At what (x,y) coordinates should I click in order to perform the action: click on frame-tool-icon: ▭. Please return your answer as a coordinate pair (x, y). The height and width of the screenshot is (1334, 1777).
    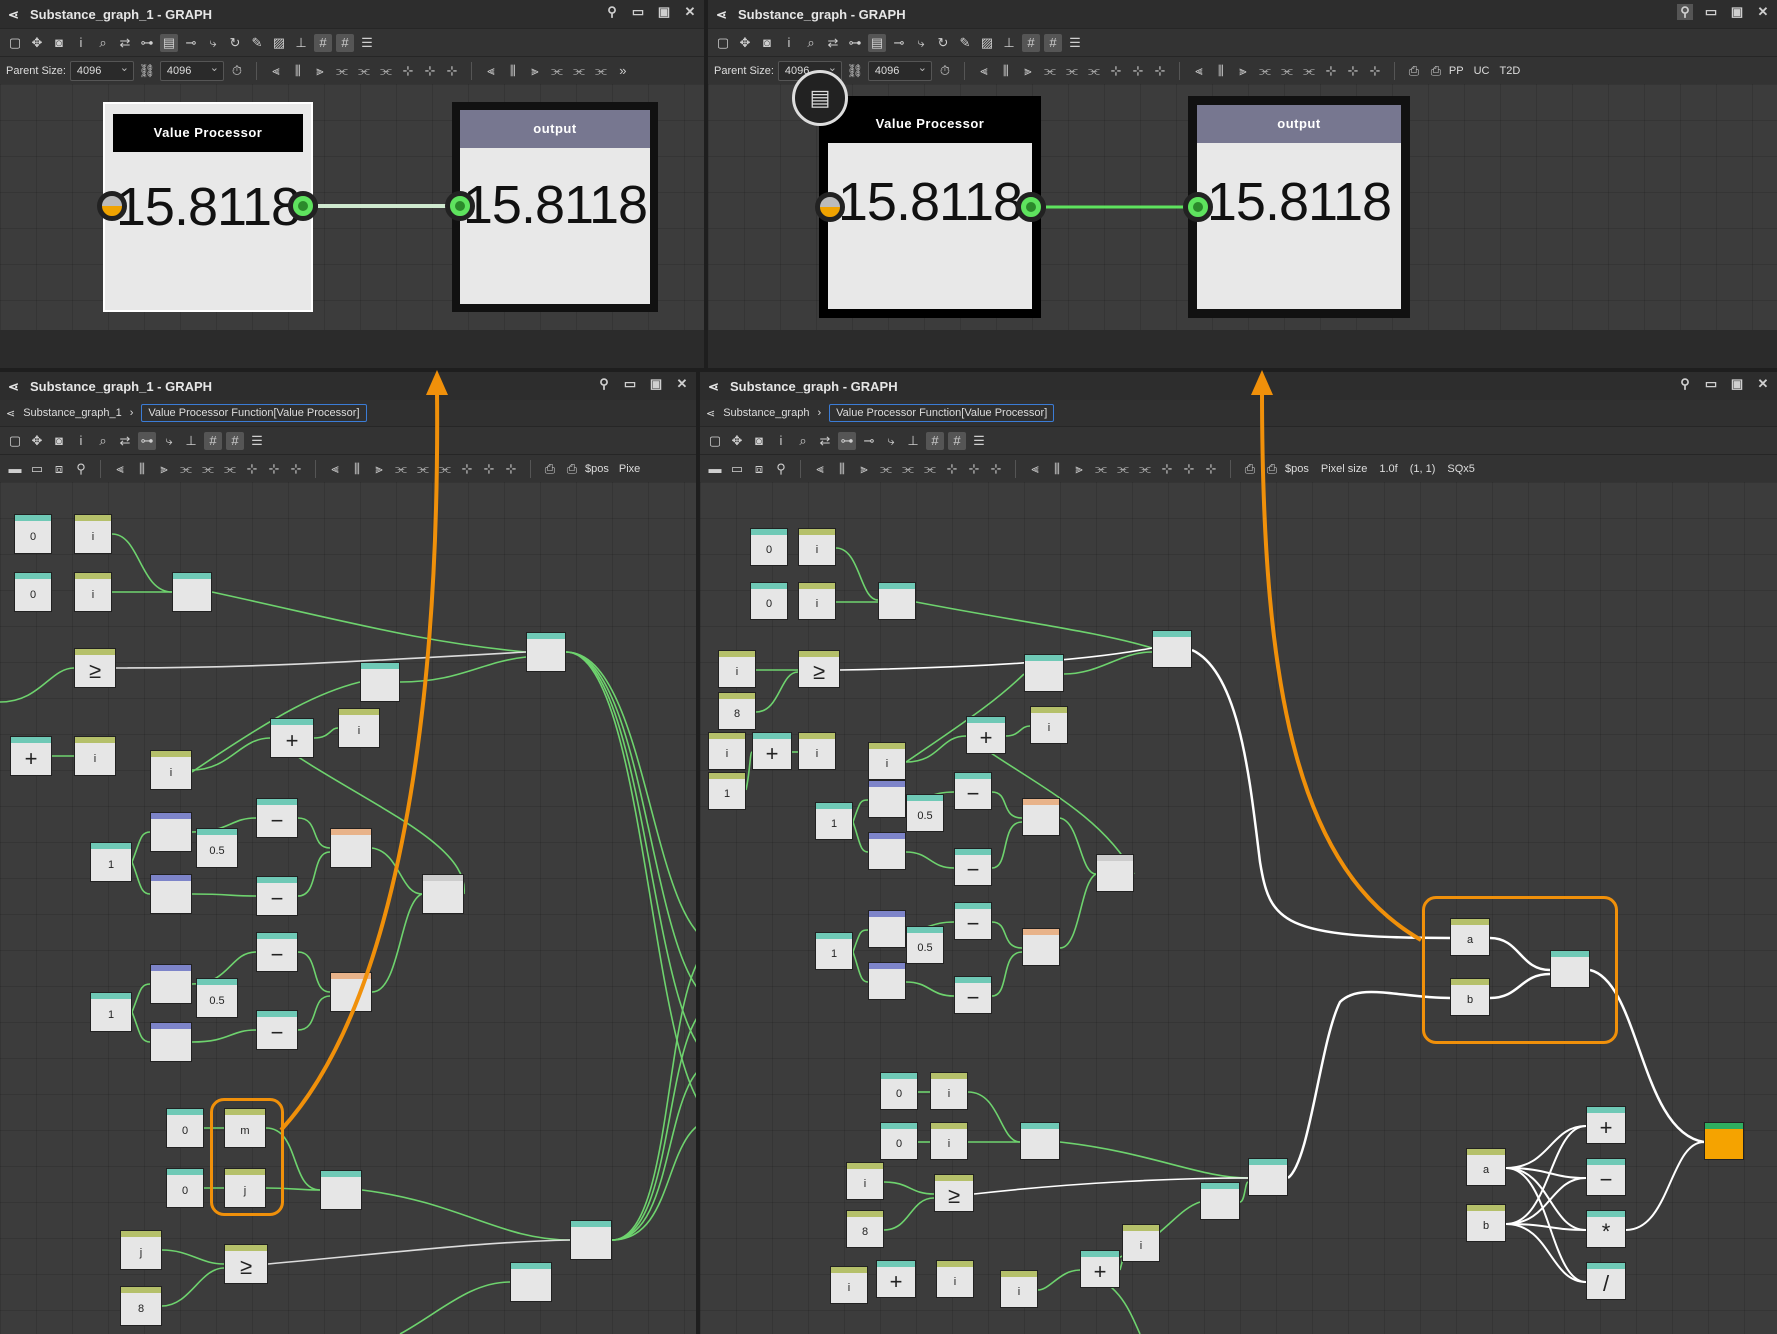
    Looking at the image, I should click on (37, 469).